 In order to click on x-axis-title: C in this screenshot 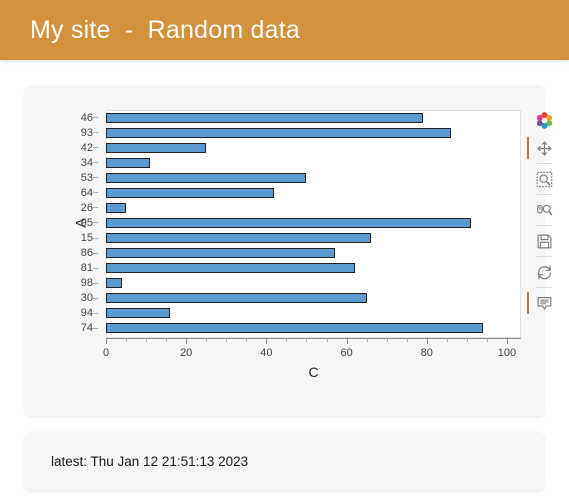, I will do `click(313, 372)`.